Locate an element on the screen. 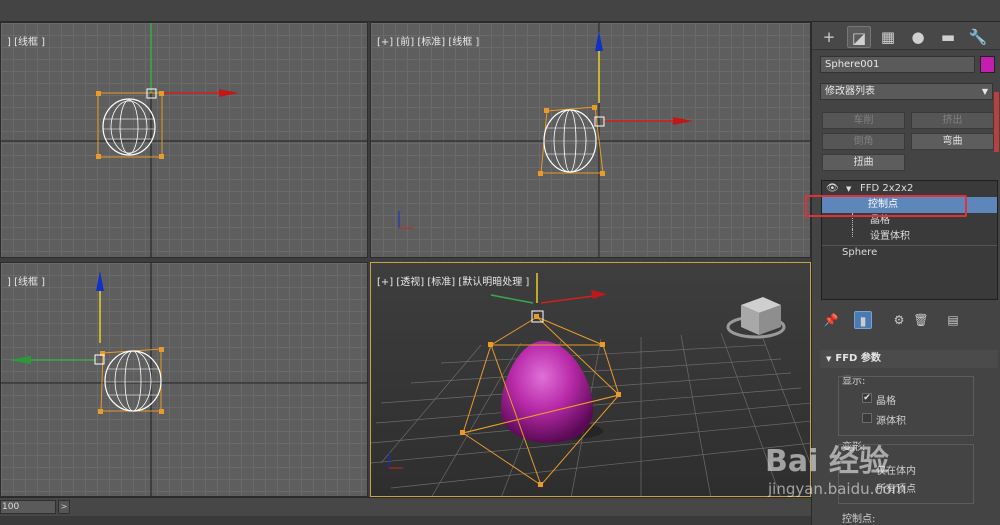 The image size is (1000, 525). chevron-down-icon: ▼ is located at coordinates (984, 91).